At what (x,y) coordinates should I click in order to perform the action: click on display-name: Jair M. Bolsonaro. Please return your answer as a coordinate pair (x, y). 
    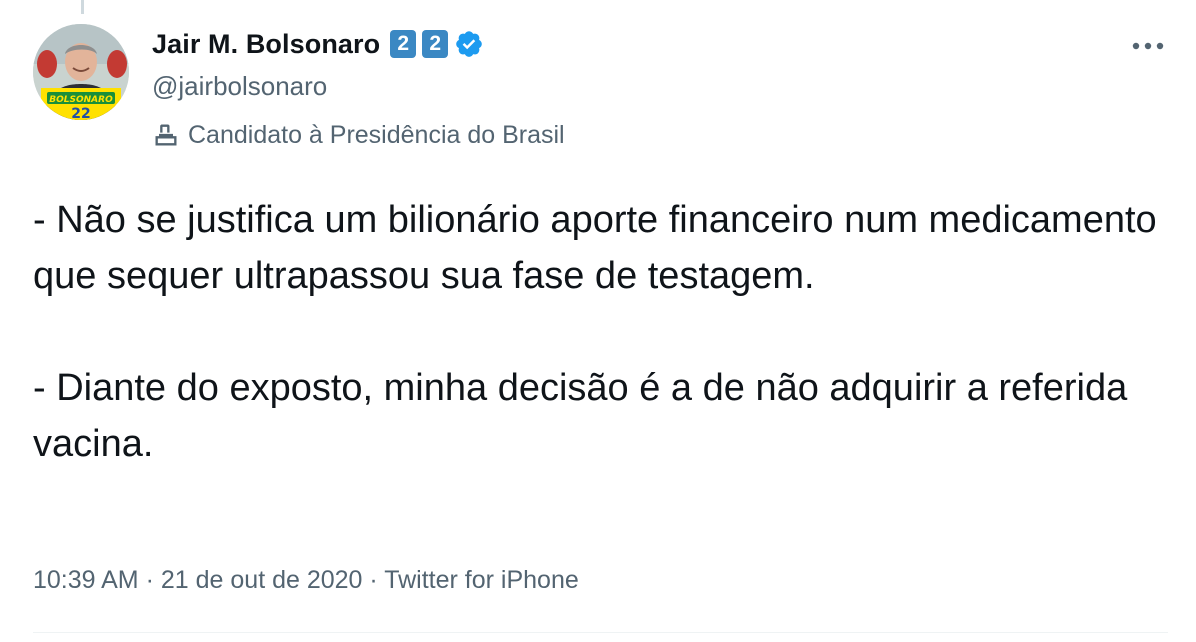
    Looking at the image, I should click on (266, 44).